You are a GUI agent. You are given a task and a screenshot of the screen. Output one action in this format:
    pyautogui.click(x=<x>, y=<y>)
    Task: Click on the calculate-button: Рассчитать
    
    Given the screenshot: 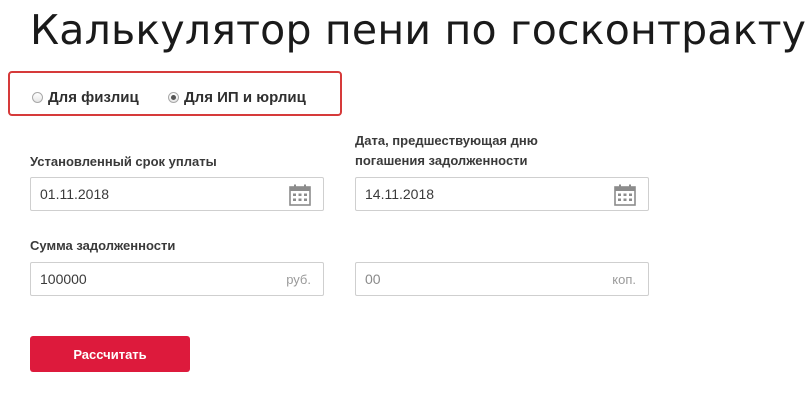 What is the action you would take?
    pyautogui.click(x=110, y=354)
    